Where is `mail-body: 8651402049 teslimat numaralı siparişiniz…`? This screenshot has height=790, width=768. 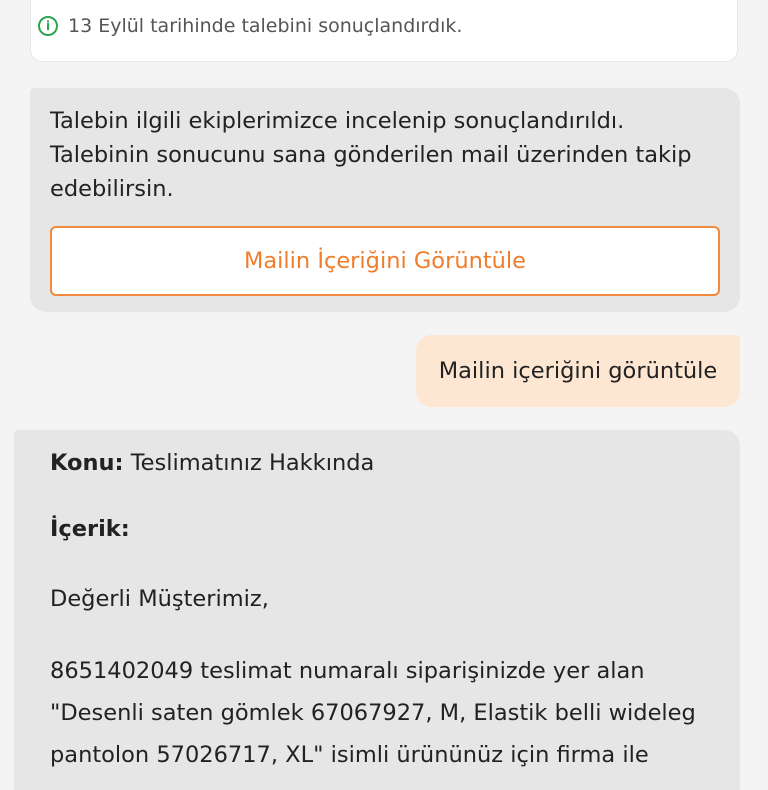
mail-body: 8651402049 teslimat numaralı siparişiniz… is located at coordinates (373, 713).